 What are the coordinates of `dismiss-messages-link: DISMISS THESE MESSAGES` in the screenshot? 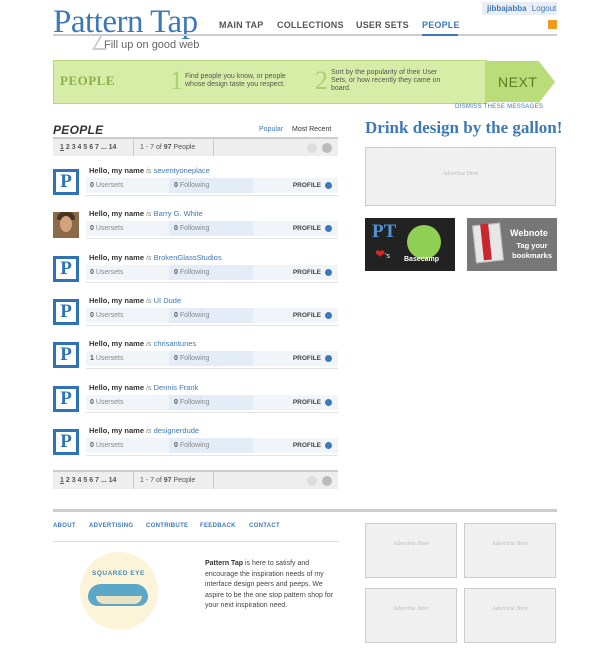 It's located at (499, 107).